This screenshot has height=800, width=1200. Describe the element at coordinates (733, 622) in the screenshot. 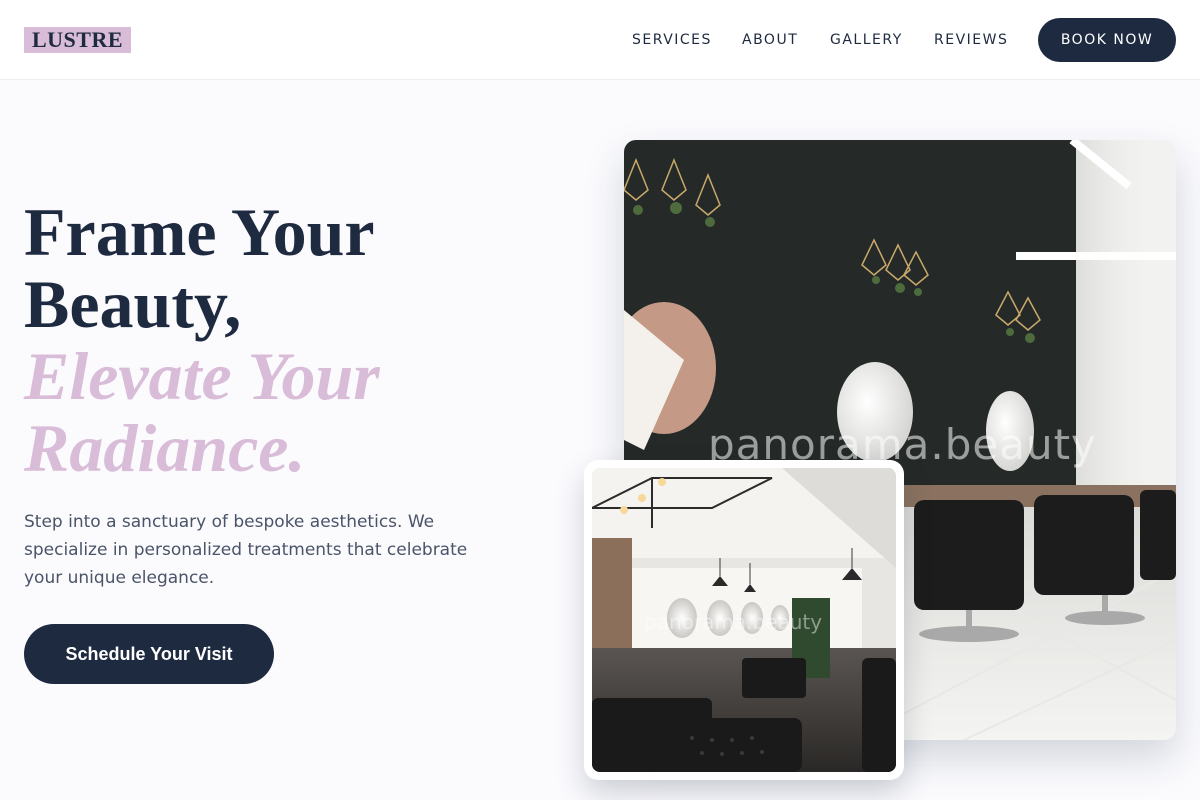

I see `inset-photo-watermark: panorama.beauty` at that location.